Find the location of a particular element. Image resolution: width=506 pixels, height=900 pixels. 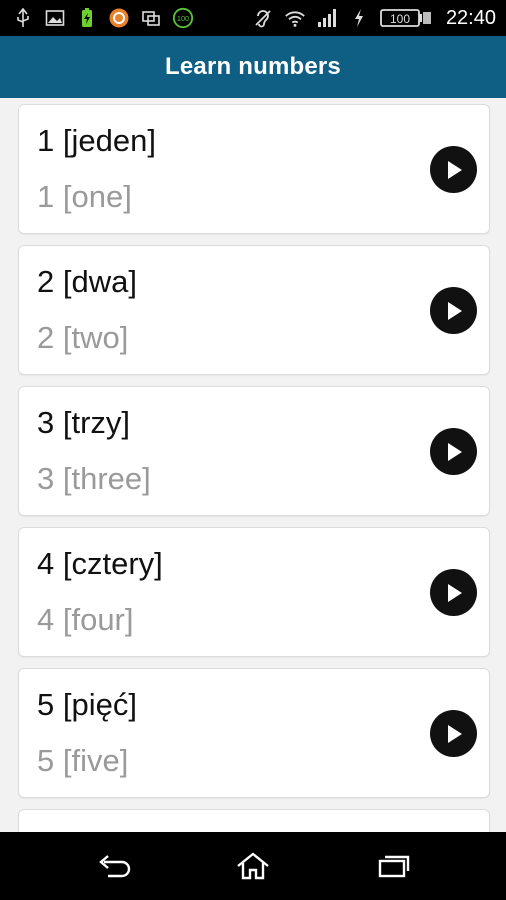

battery-level: 100 is located at coordinates (400, 19).